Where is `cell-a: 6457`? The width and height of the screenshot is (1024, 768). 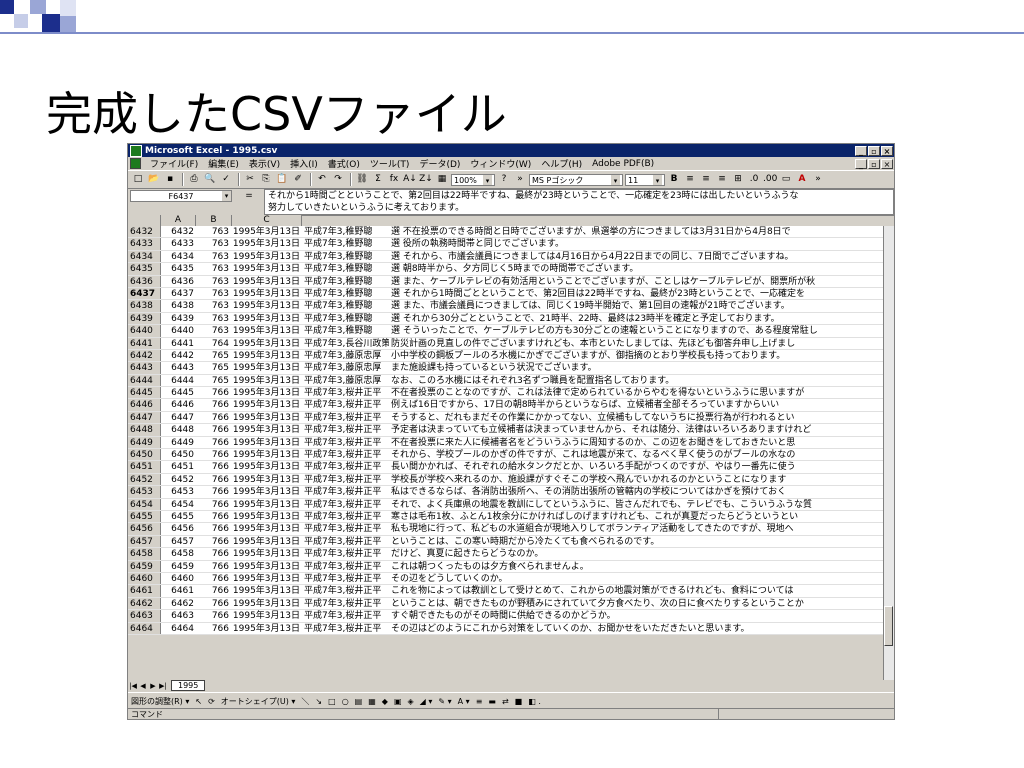 cell-a: 6457 is located at coordinates (178, 541).